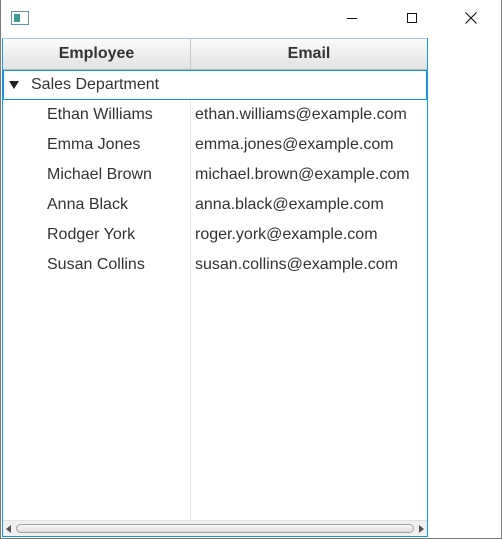 The height and width of the screenshot is (539, 502). I want to click on close-icon, so click(471, 18).